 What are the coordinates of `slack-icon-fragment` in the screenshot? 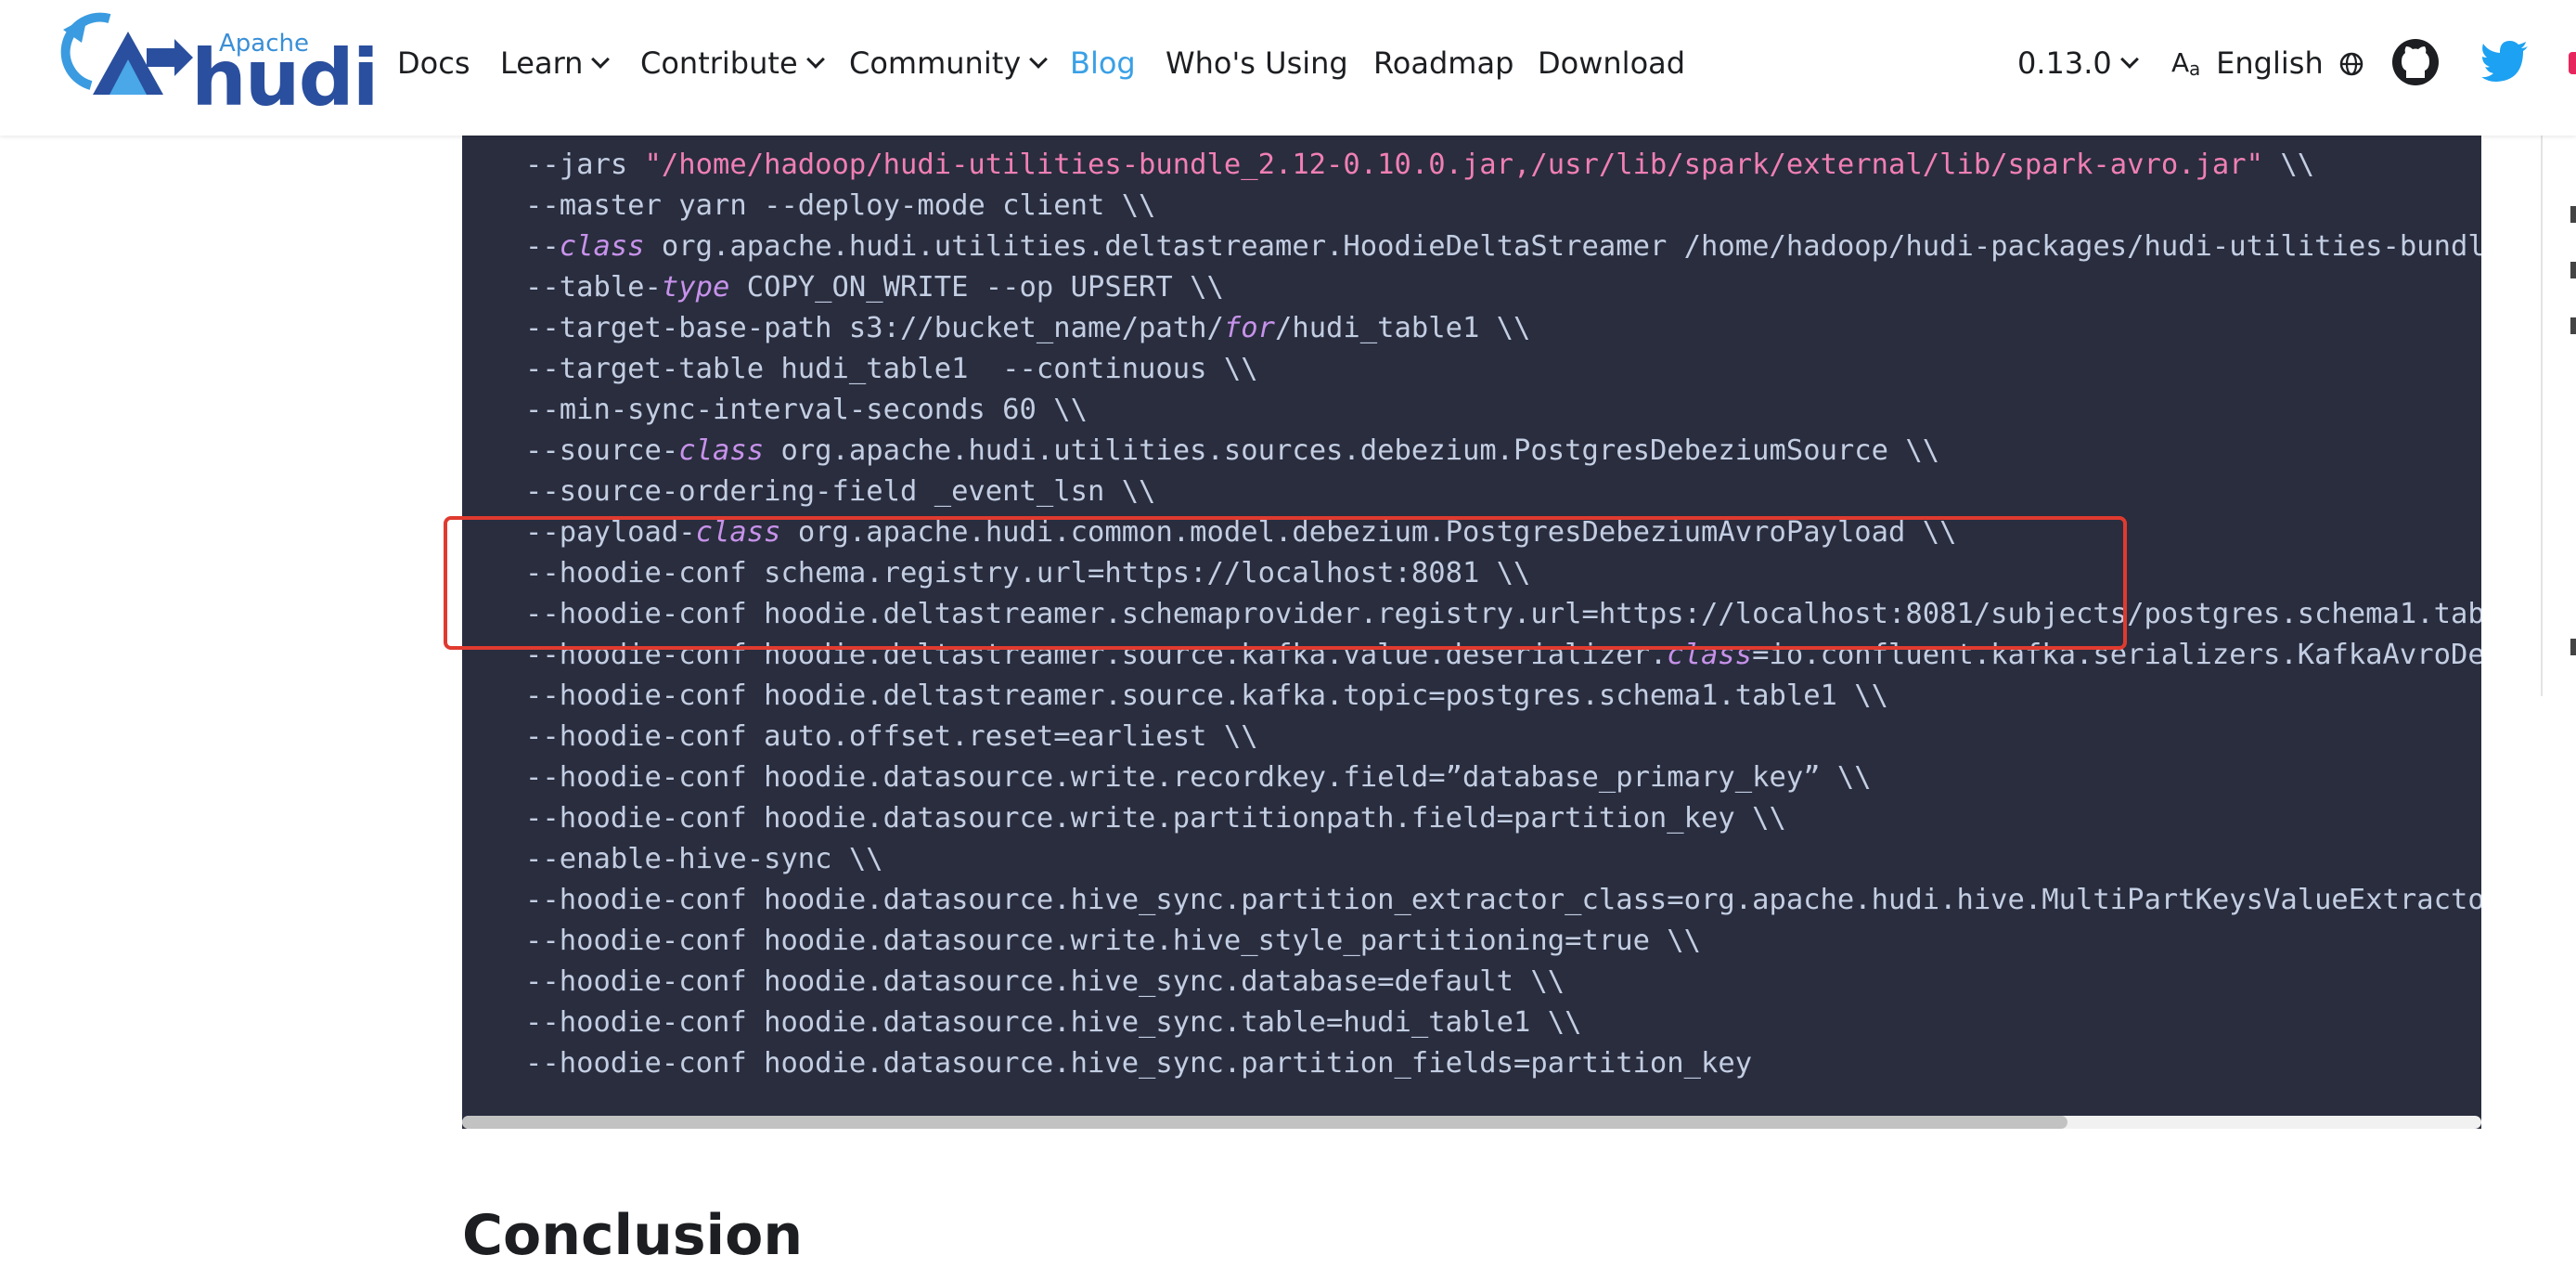 It's located at (2572, 63).